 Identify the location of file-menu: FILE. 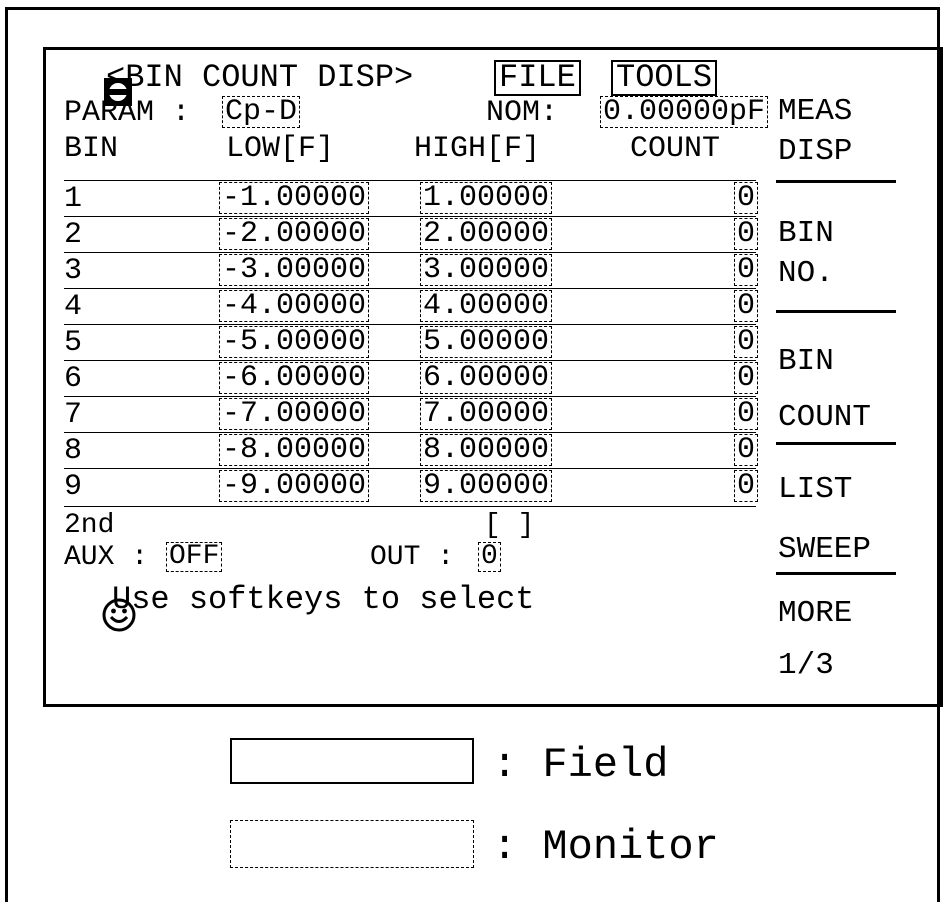
(537, 78).